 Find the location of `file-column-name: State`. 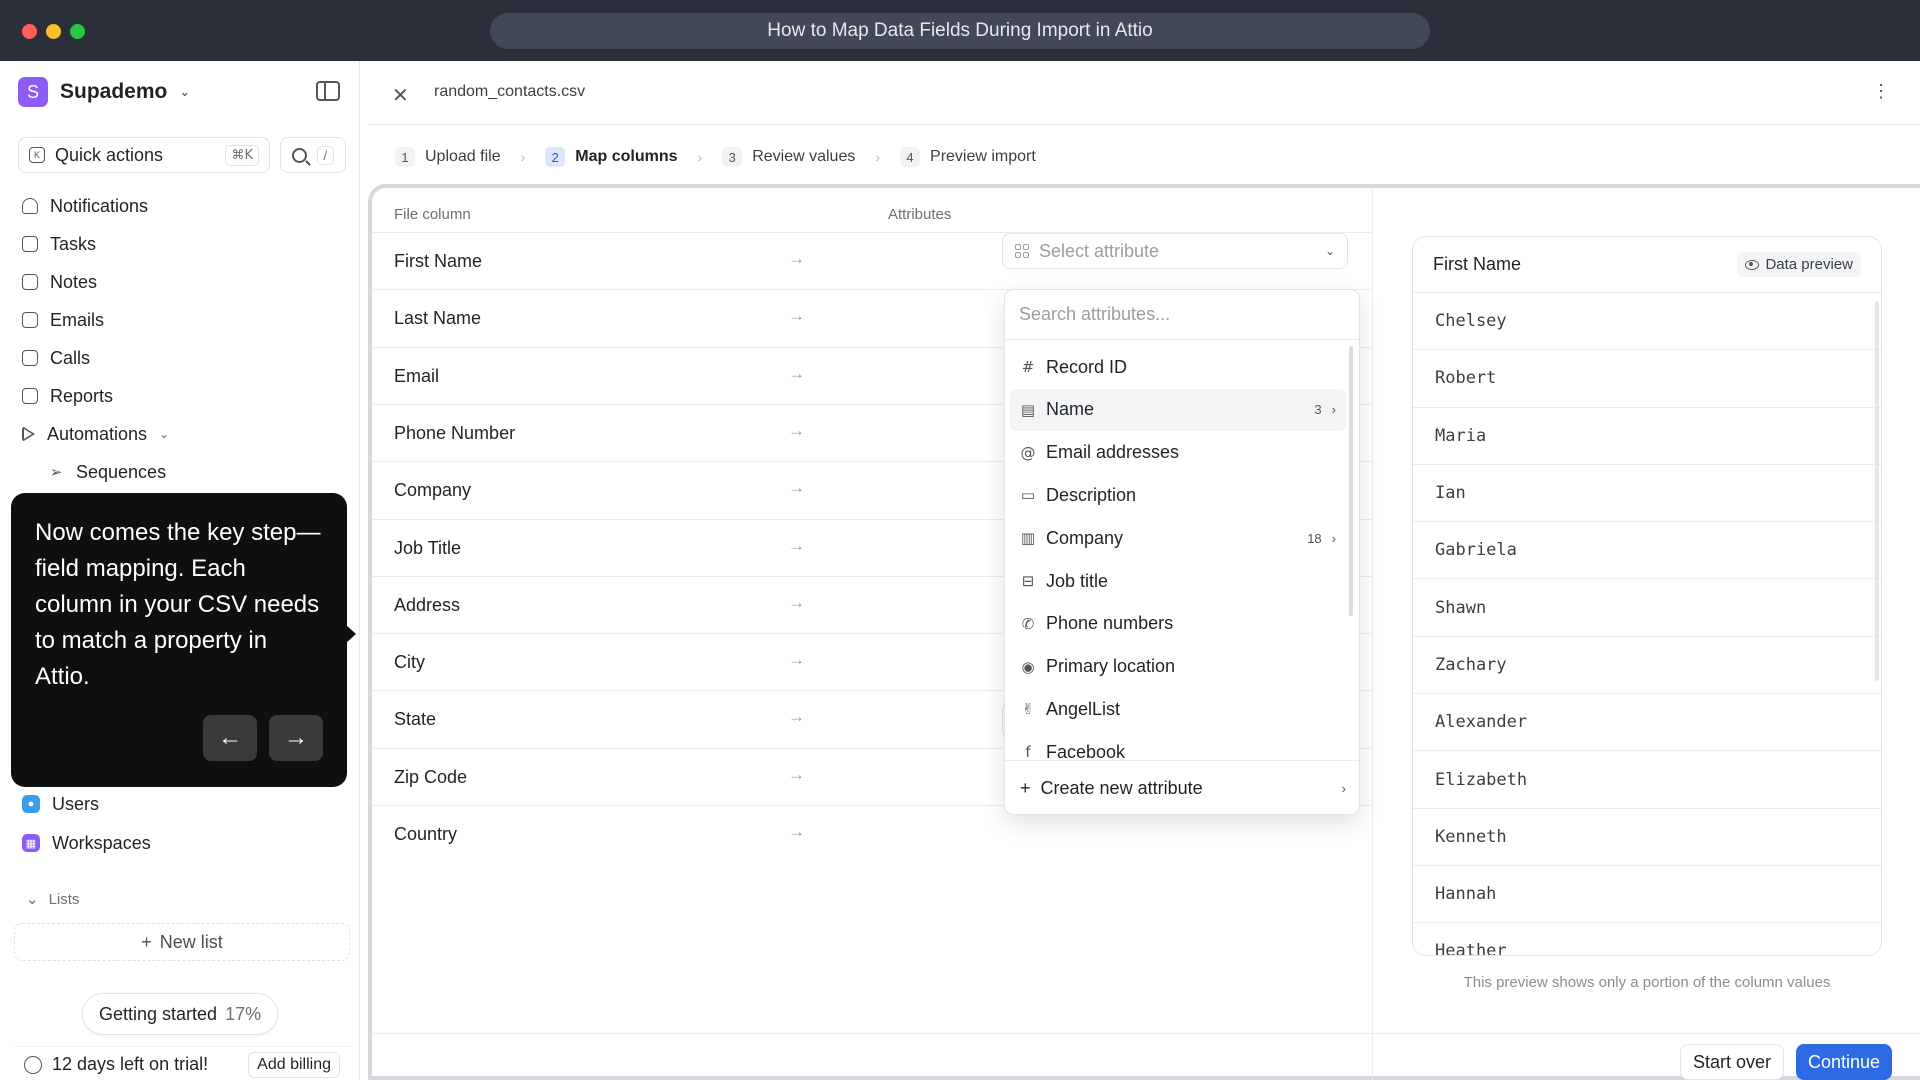

file-column-name: State is located at coordinates (415, 719).